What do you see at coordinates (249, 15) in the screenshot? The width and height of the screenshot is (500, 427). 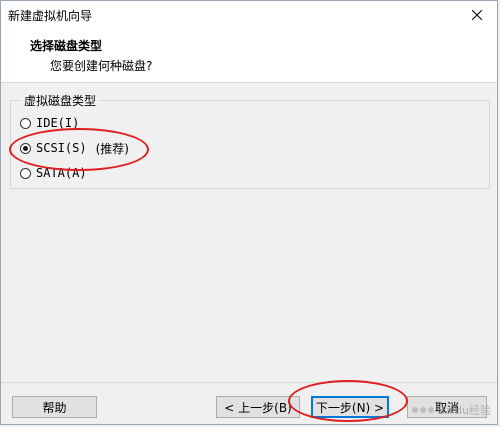 I see `title-bar: 新建虚拟机向导` at bounding box center [249, 15].